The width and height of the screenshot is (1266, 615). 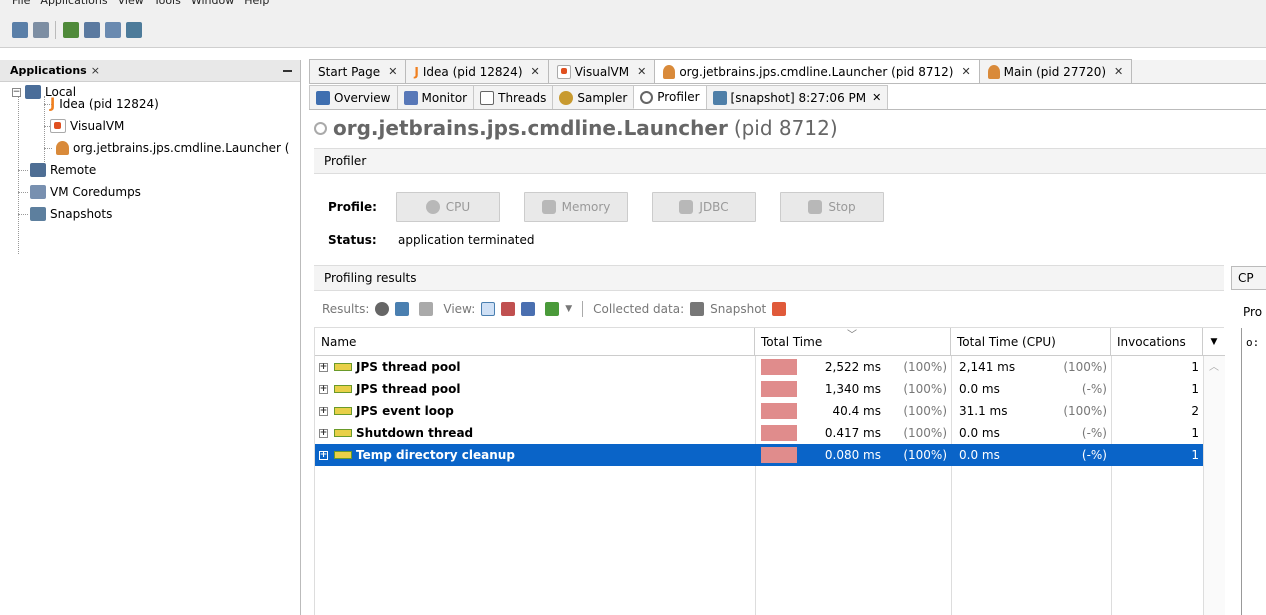 What do you see at coordinates (779, 309) in the screenshot?
I see `export-icon` at bounding box center [779, 309].